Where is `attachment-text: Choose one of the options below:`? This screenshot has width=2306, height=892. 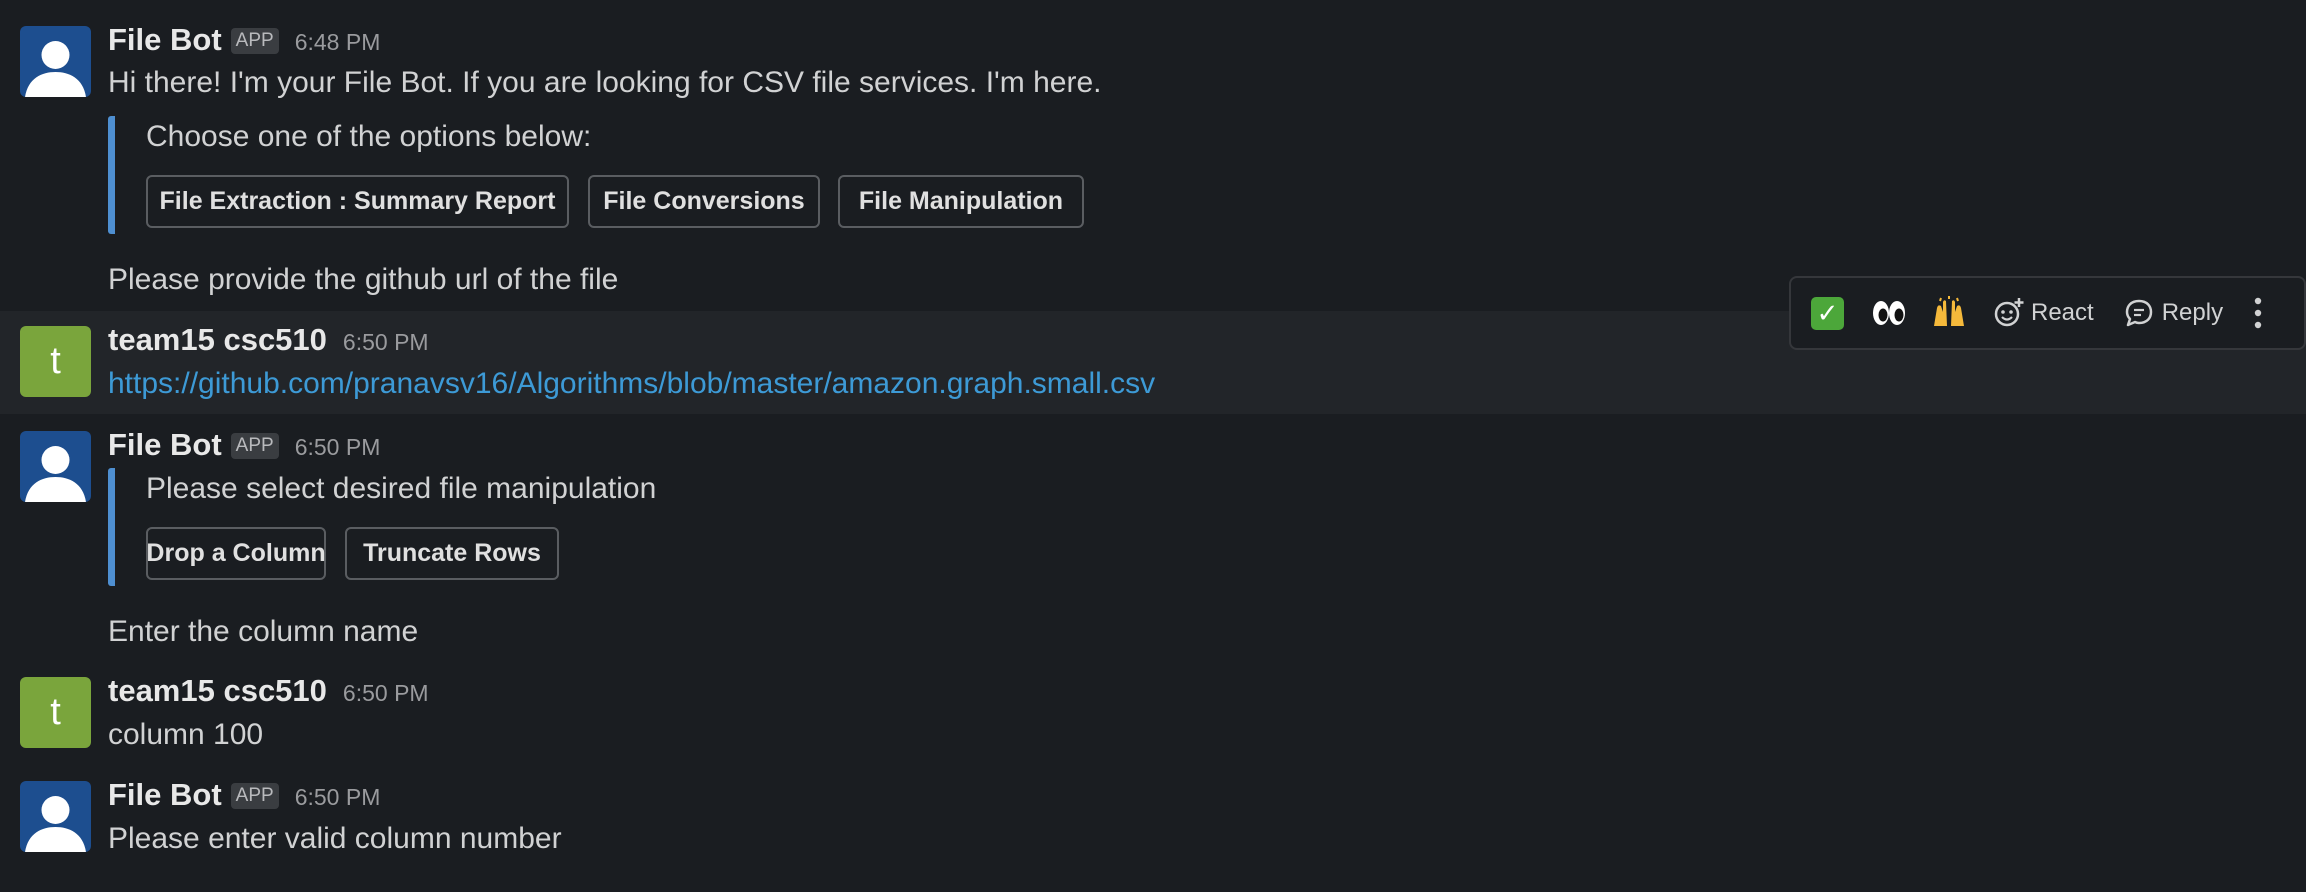 attachment-text: Choose one of the options below: is located at coordinates (369, 136).